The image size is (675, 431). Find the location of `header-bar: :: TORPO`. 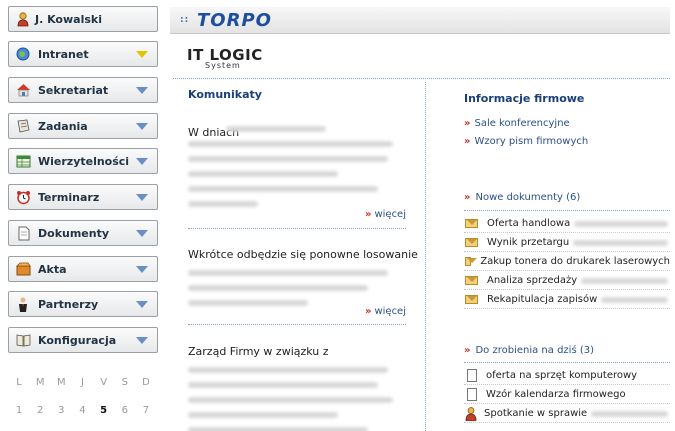

header-bar: :: TORPO is located at coordinates (420, 20).